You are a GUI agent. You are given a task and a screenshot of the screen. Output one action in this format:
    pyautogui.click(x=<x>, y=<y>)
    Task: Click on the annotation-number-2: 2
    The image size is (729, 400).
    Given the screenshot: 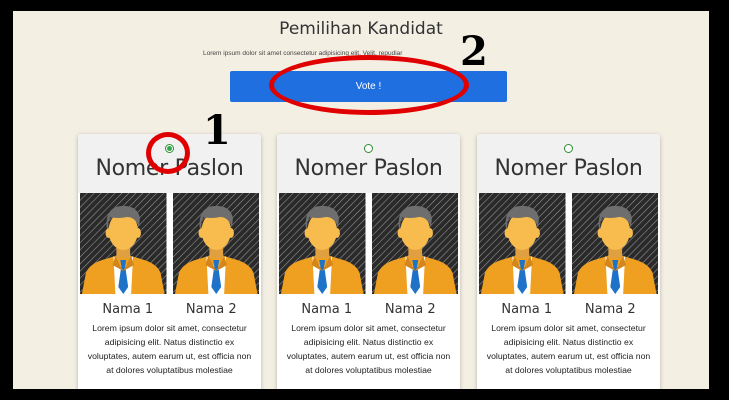 What is the action you would take?
    pyautogui.click(x=474, y=51)
    